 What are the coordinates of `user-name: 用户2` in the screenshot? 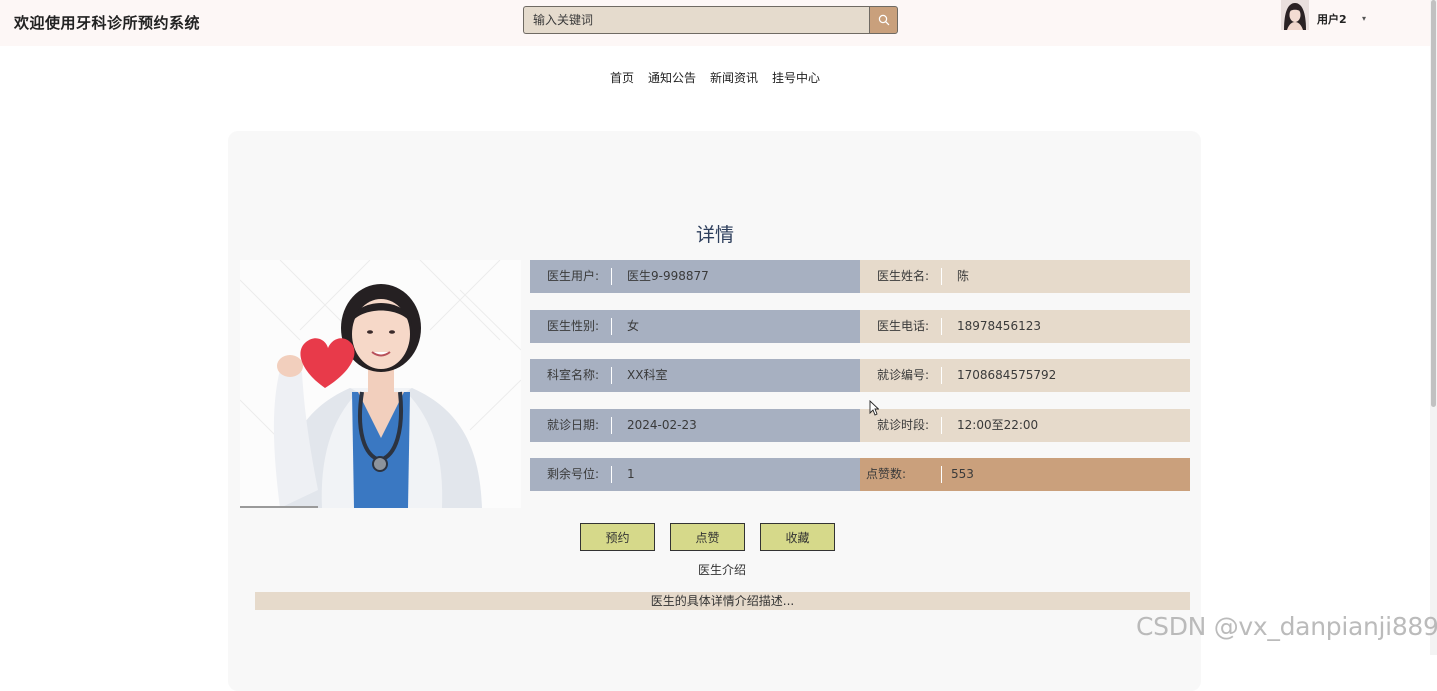 It's located at (1332, 19).